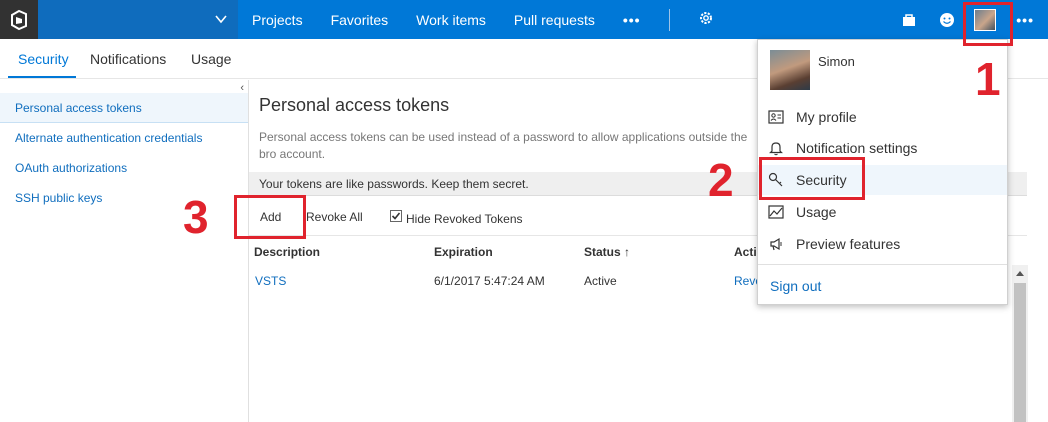 The image size is (1048, 422). Describe the element at coordinates (277, 20) in the screenshot. I see `nav-link-projects: Projects` at that location.